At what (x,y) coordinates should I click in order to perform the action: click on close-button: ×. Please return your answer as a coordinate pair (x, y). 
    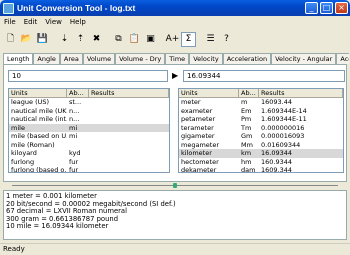
    Looking at the image, I should click on (341, 8).